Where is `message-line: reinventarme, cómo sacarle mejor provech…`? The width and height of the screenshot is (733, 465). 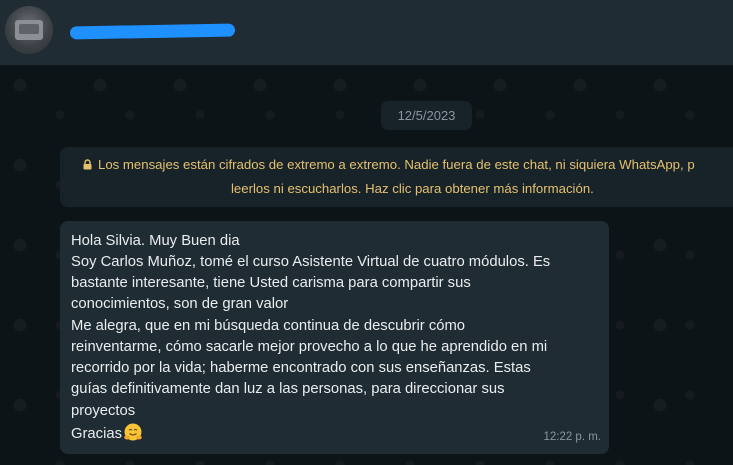 message-line: reinventarme, cómo sacarle mejor provech… is located at coordinates (309, 347).